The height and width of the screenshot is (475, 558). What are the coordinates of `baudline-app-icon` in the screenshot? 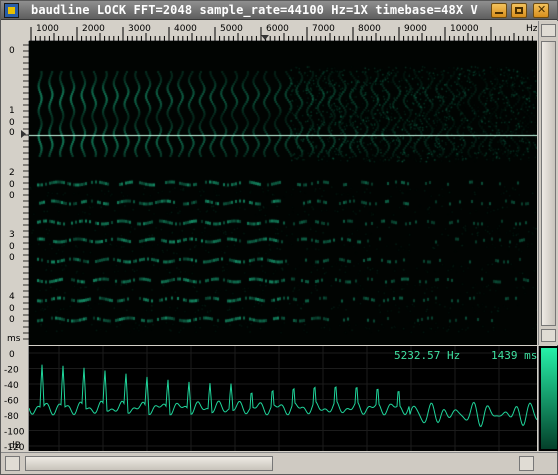 It's located at (11, 10).